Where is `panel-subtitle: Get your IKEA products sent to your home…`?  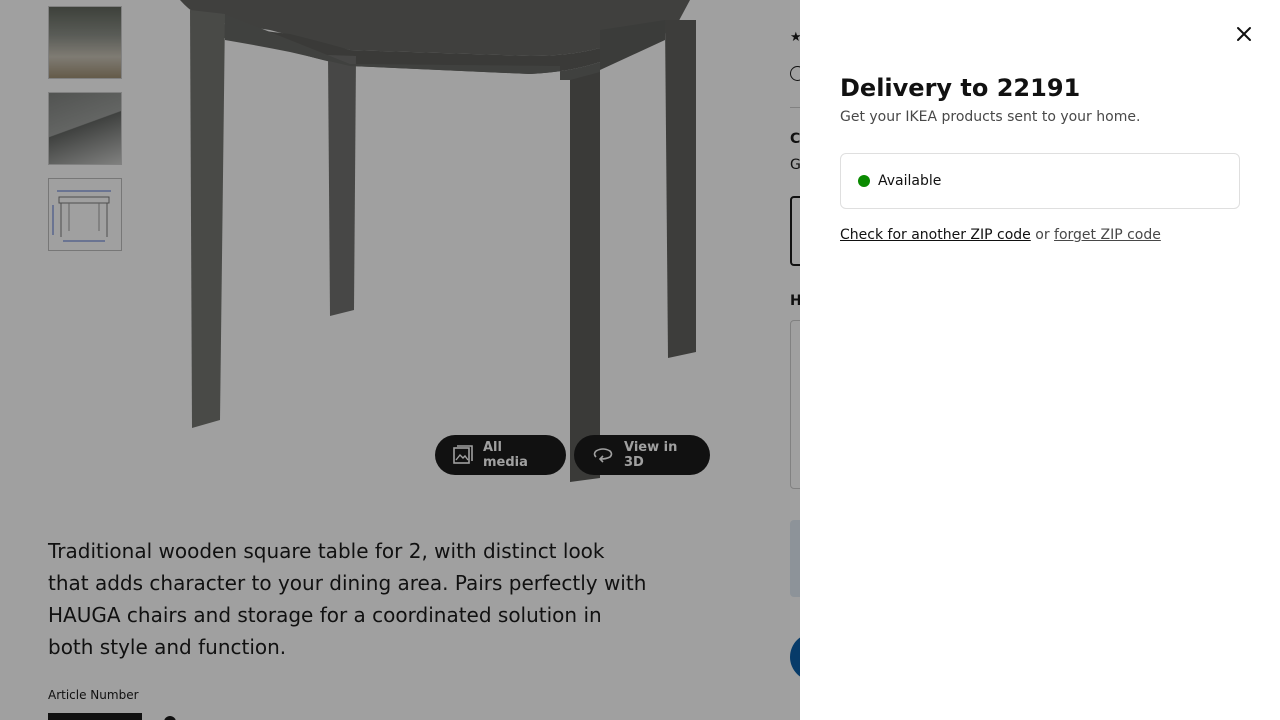 panel-subtitle: Get your IKEA products sent to your home… is located at coordinates (990, 117).